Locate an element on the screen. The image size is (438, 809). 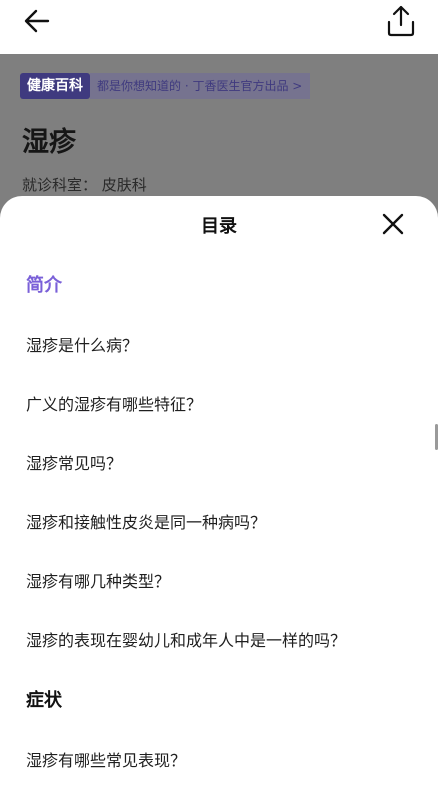
toc-item: 湿疹有哪些常见表现？ is located at coordinates (106, 759).